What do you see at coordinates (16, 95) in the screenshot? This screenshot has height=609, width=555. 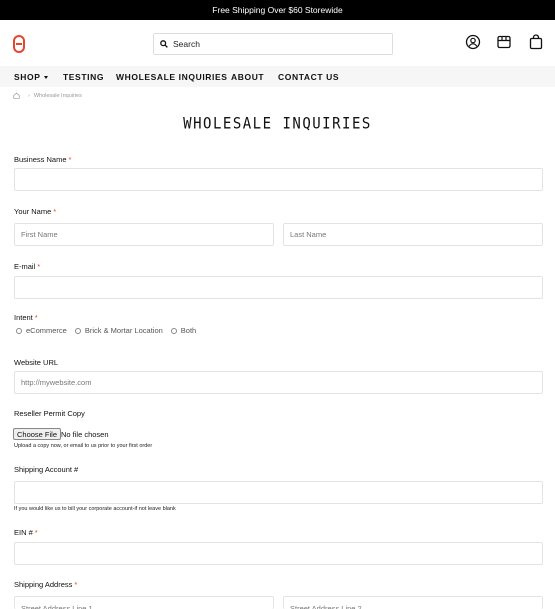 I see `home-icon` at bounding box center [16, 95].